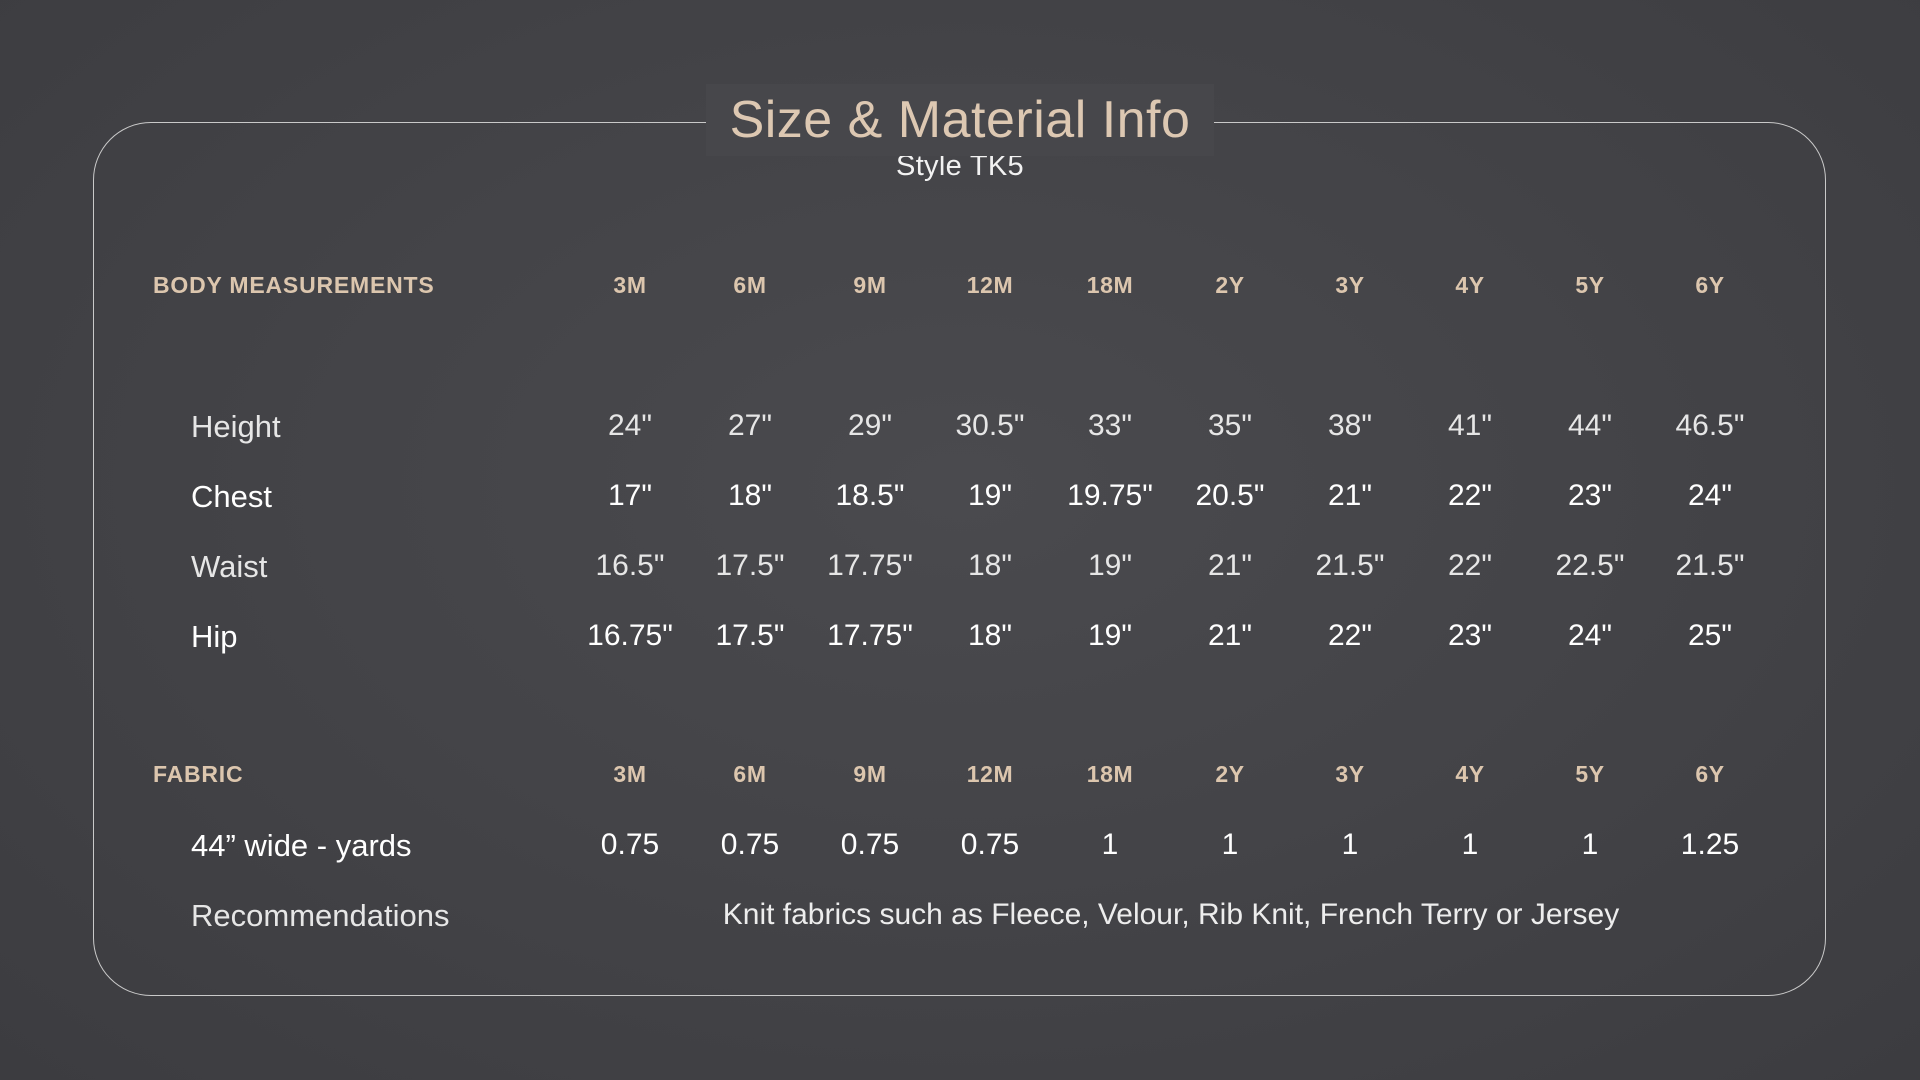 This screenshot has height=1080, width=1920. What do you see at coordinates (320, 915) in the screenshot?
I see `recommendations-label: Recommendations` at bounding box center [320, 915].